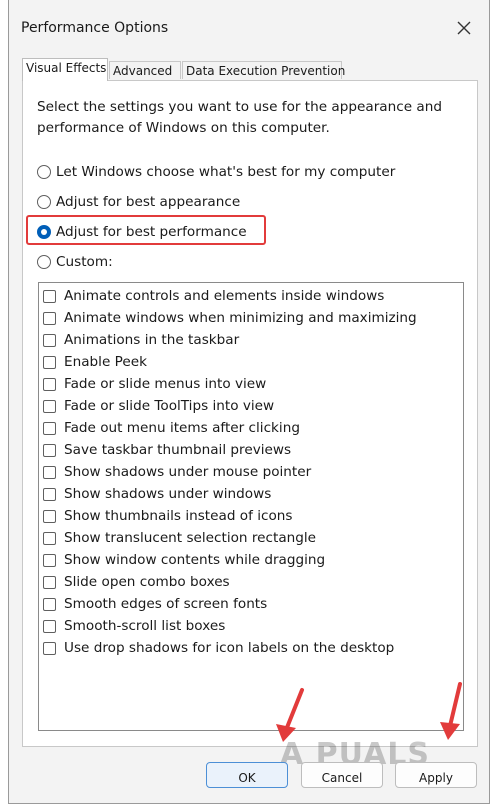  Describe the element at coordinates (178, 450) in the screenshot. I see `checkbox-label: Save taskbar thumbnail previews` at that location.